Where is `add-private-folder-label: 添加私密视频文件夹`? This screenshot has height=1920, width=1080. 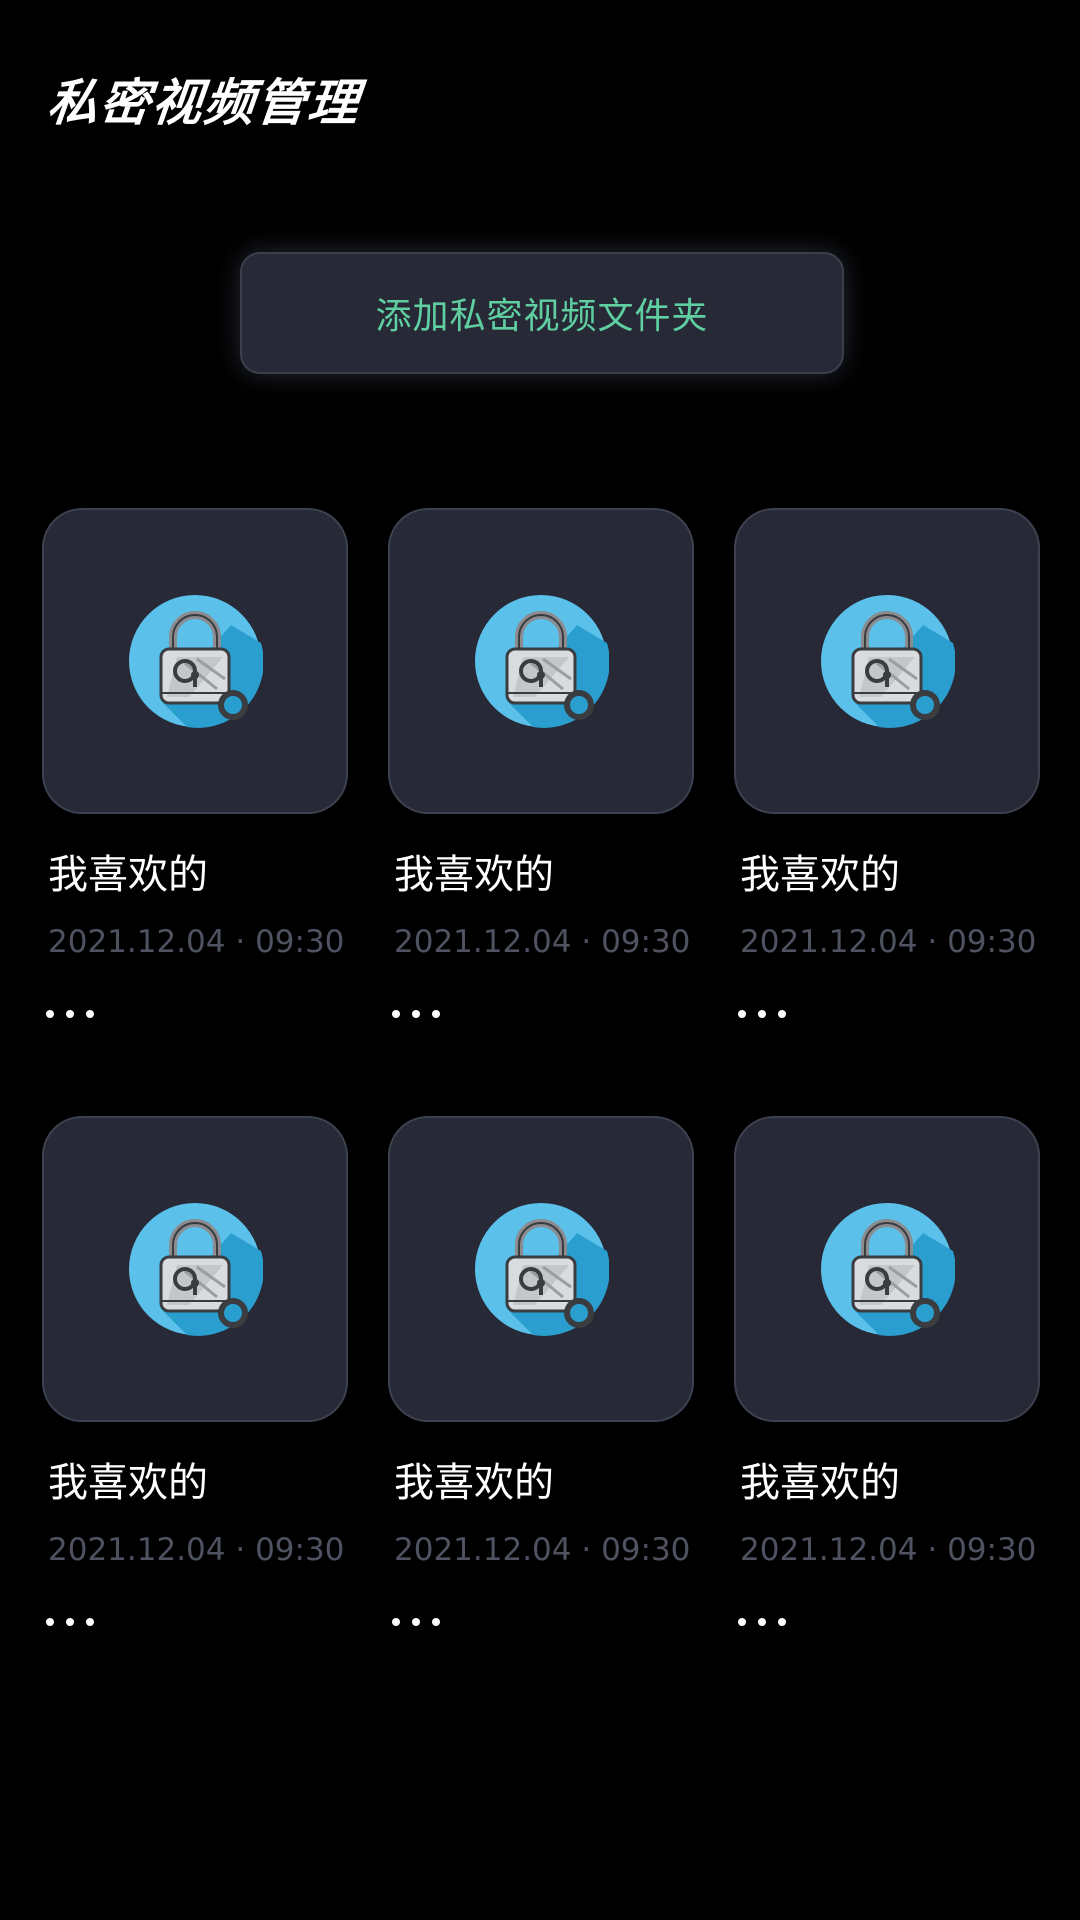
add-private-folder-label: 添加私密视频文件夹 is located at coordinates (542, 316).